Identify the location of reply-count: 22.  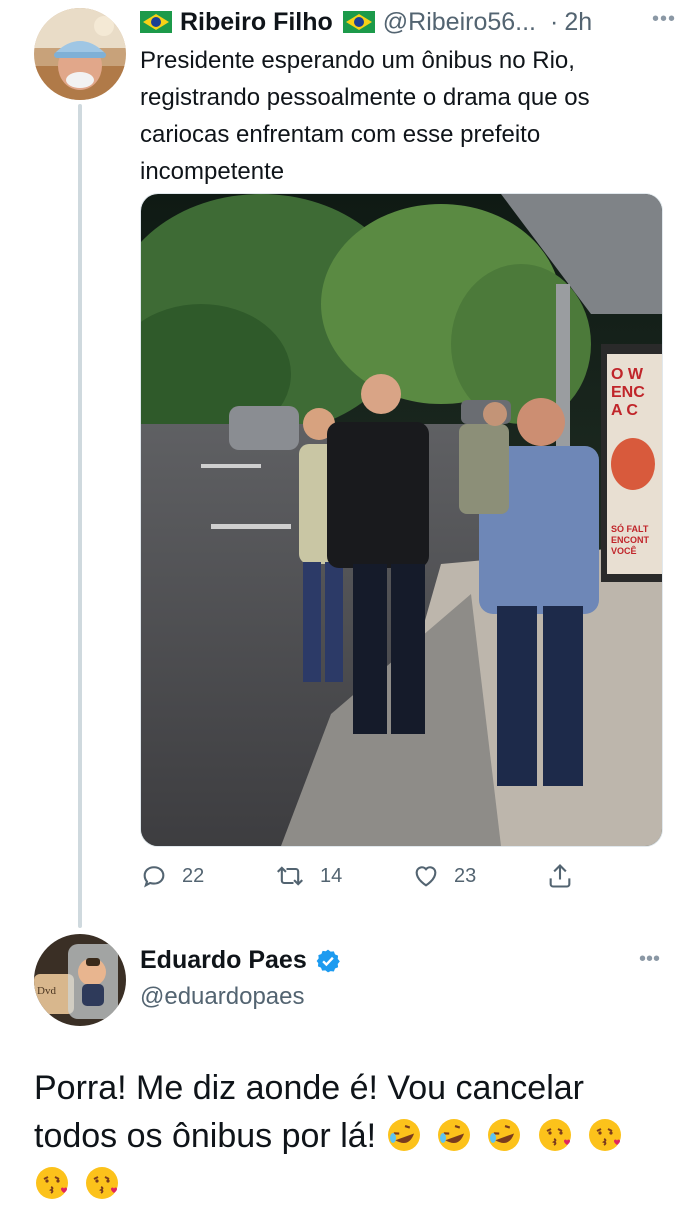
(193, 875).